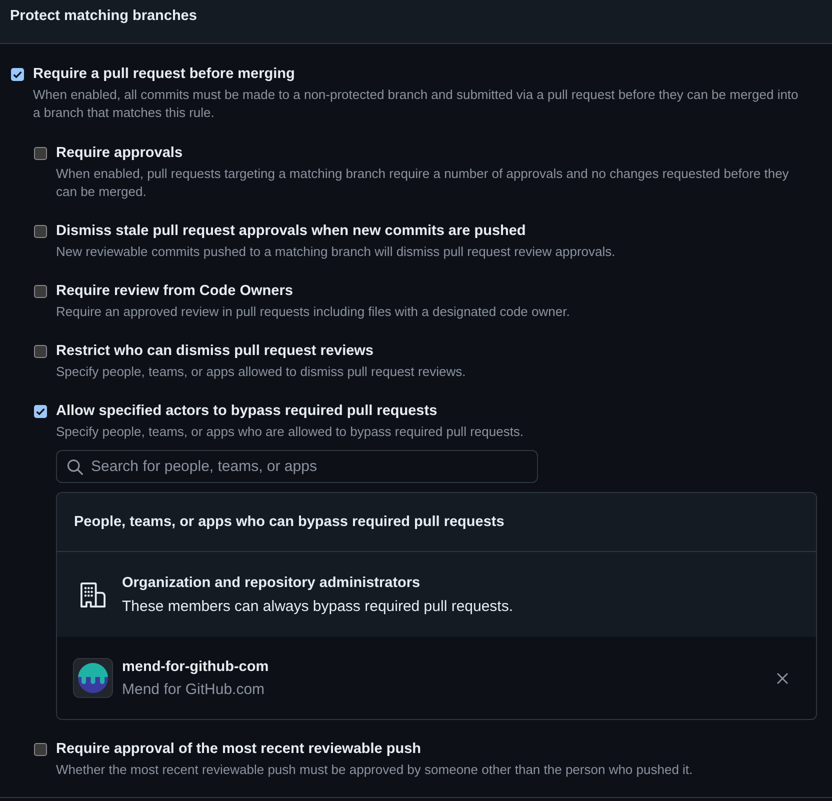  Describe the element at coordinates (103, 16) in the screenshot. I see `section-title: Protect matching branches` at that location.